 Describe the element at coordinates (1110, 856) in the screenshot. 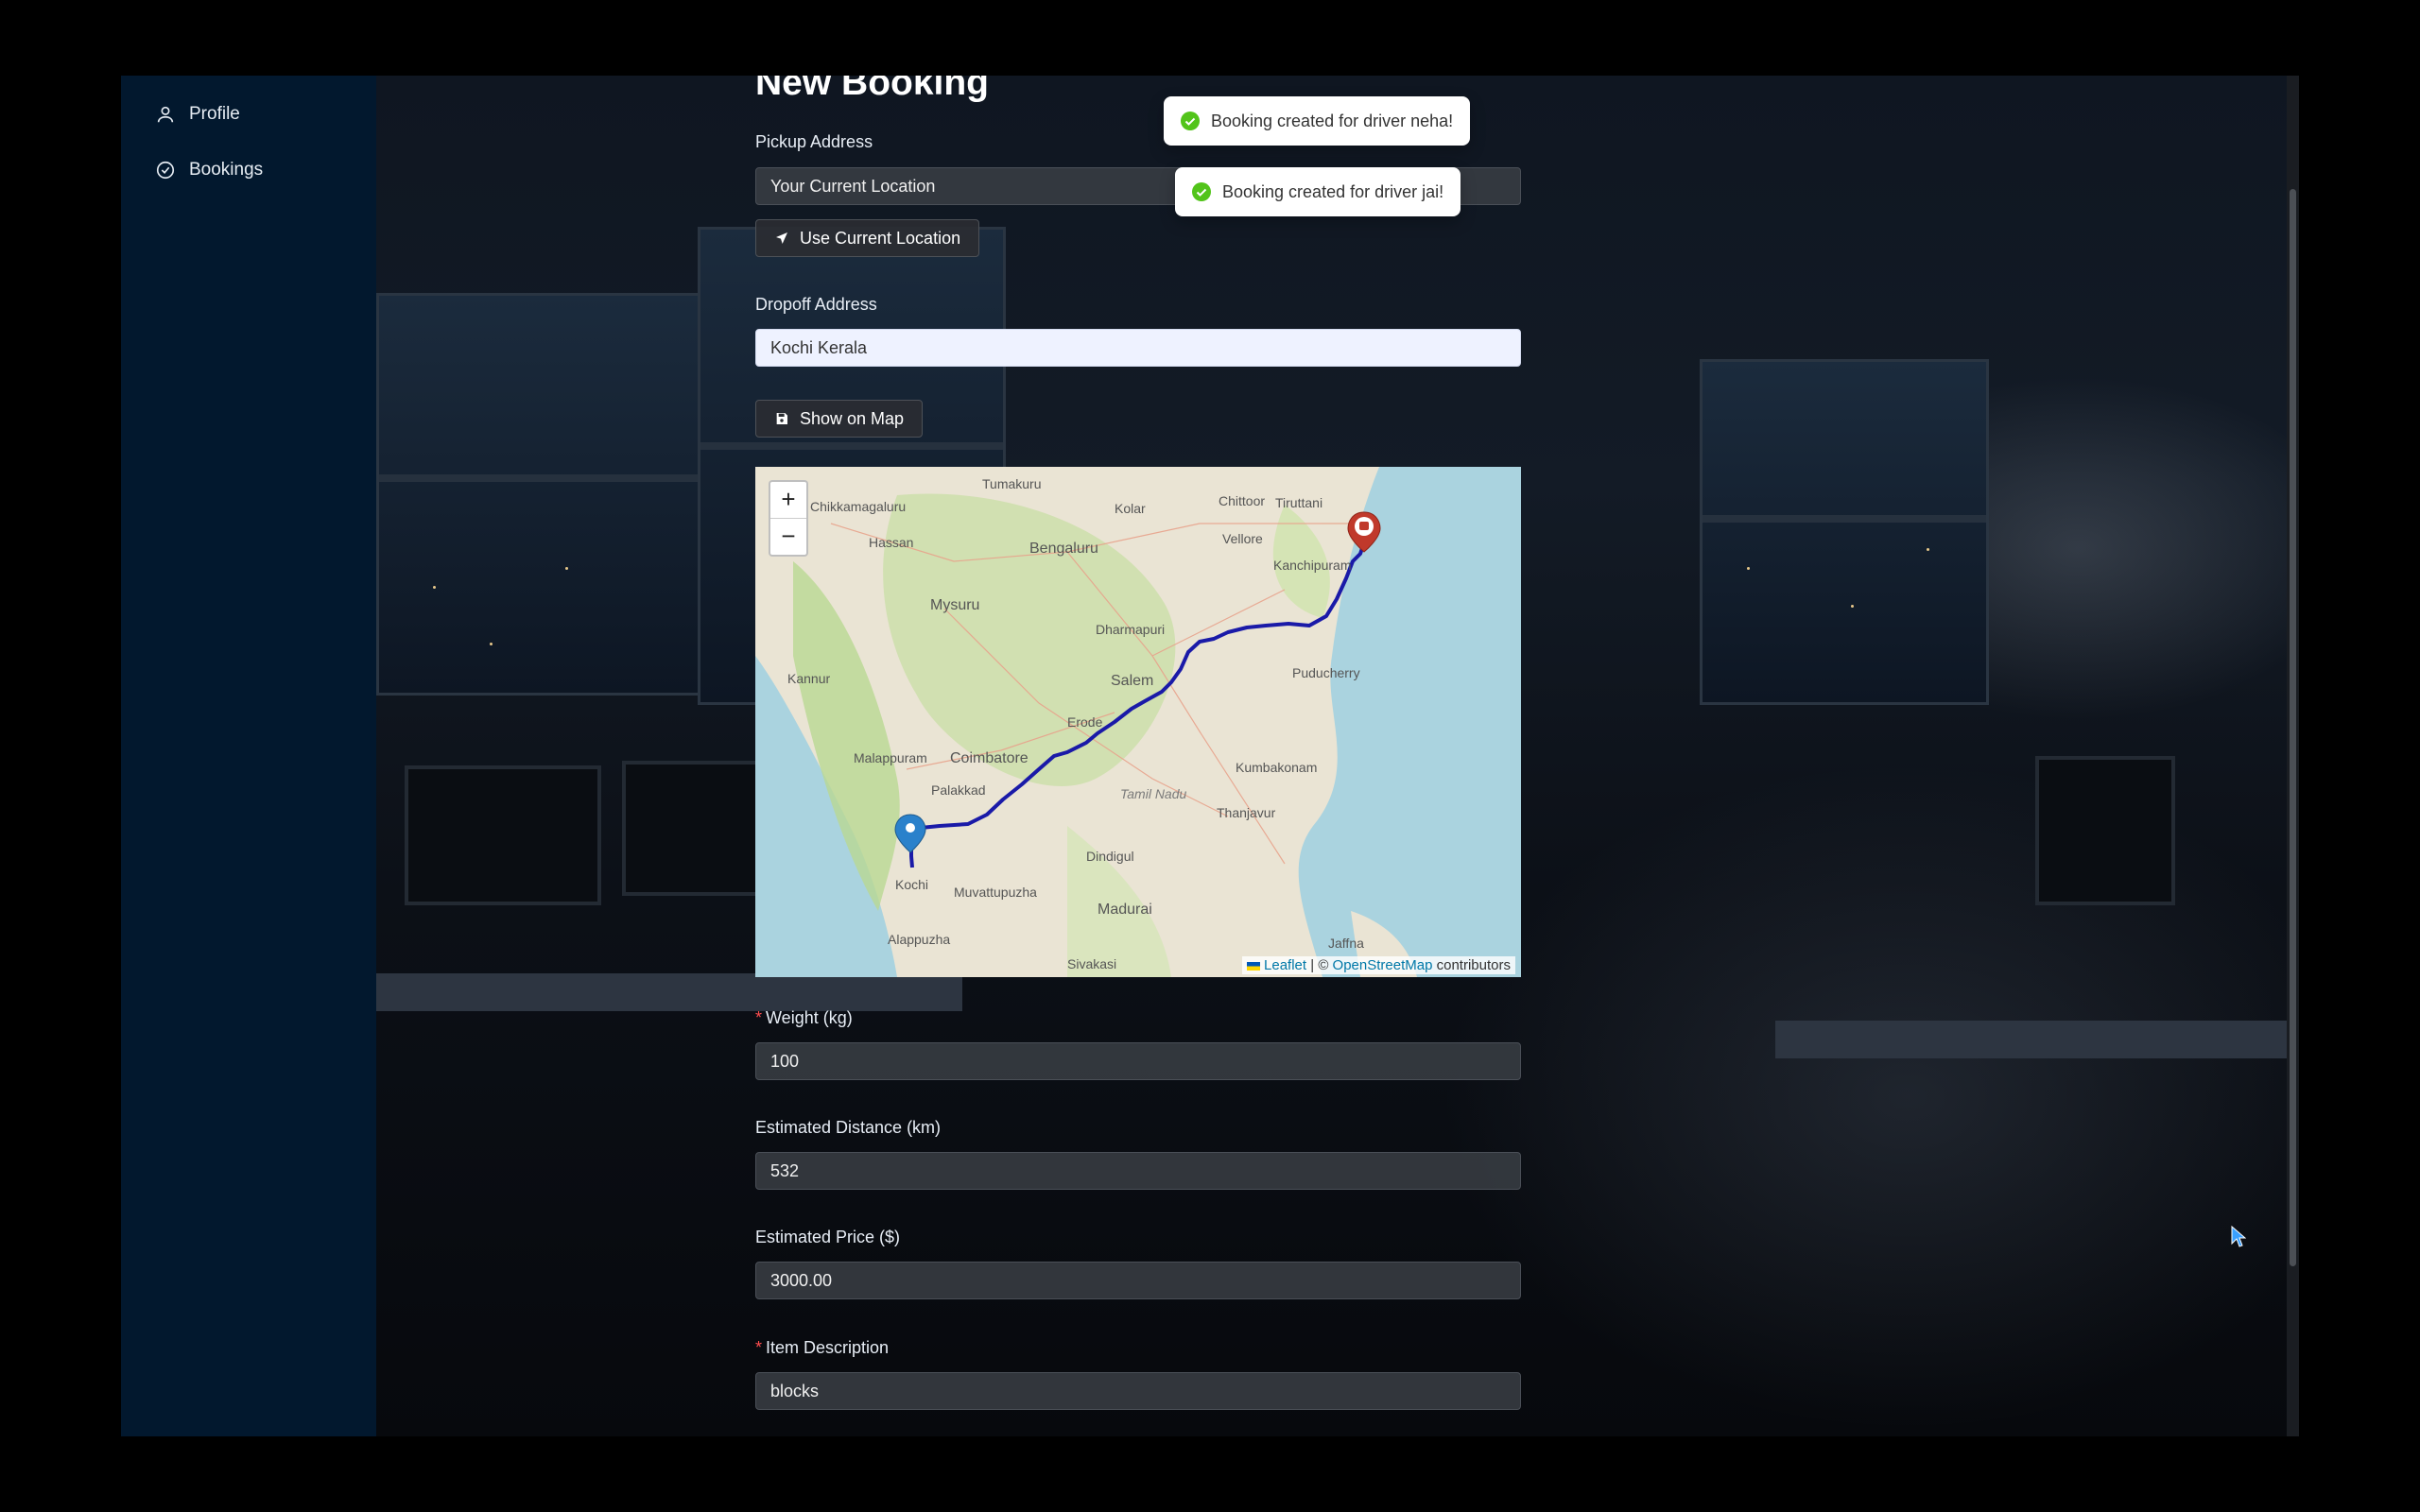

I see `map-place-label: Dindigul` at that location.